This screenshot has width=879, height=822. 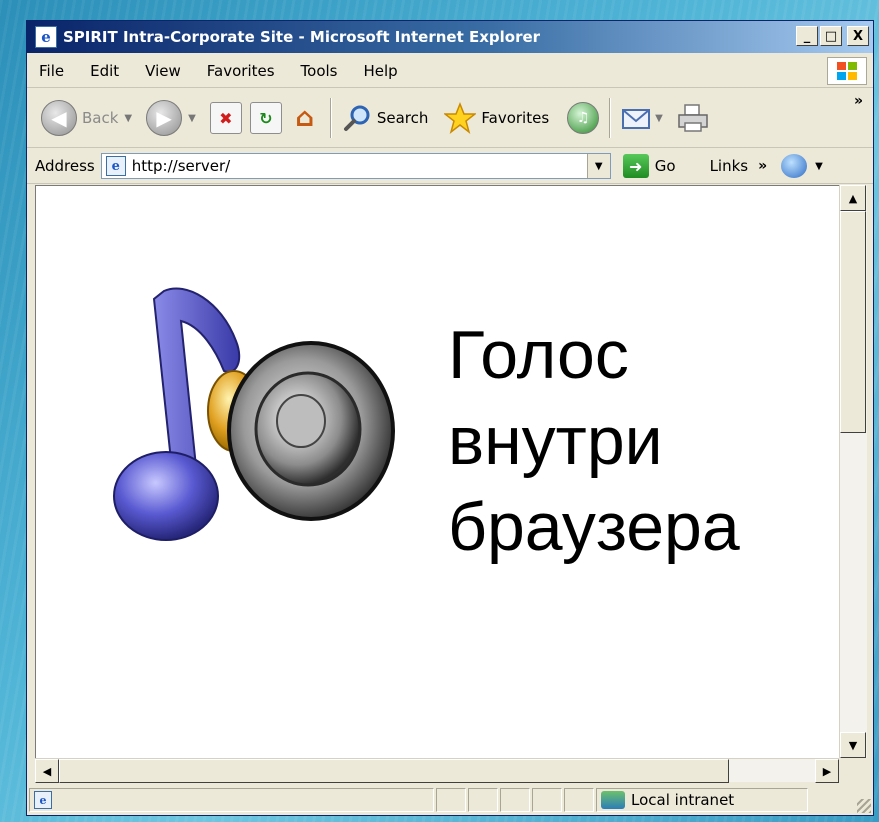 What do you see at coordinates (515, 118) in the screenshot?
I see `favorites-label: Favorites` at bounding box center [515, 118].